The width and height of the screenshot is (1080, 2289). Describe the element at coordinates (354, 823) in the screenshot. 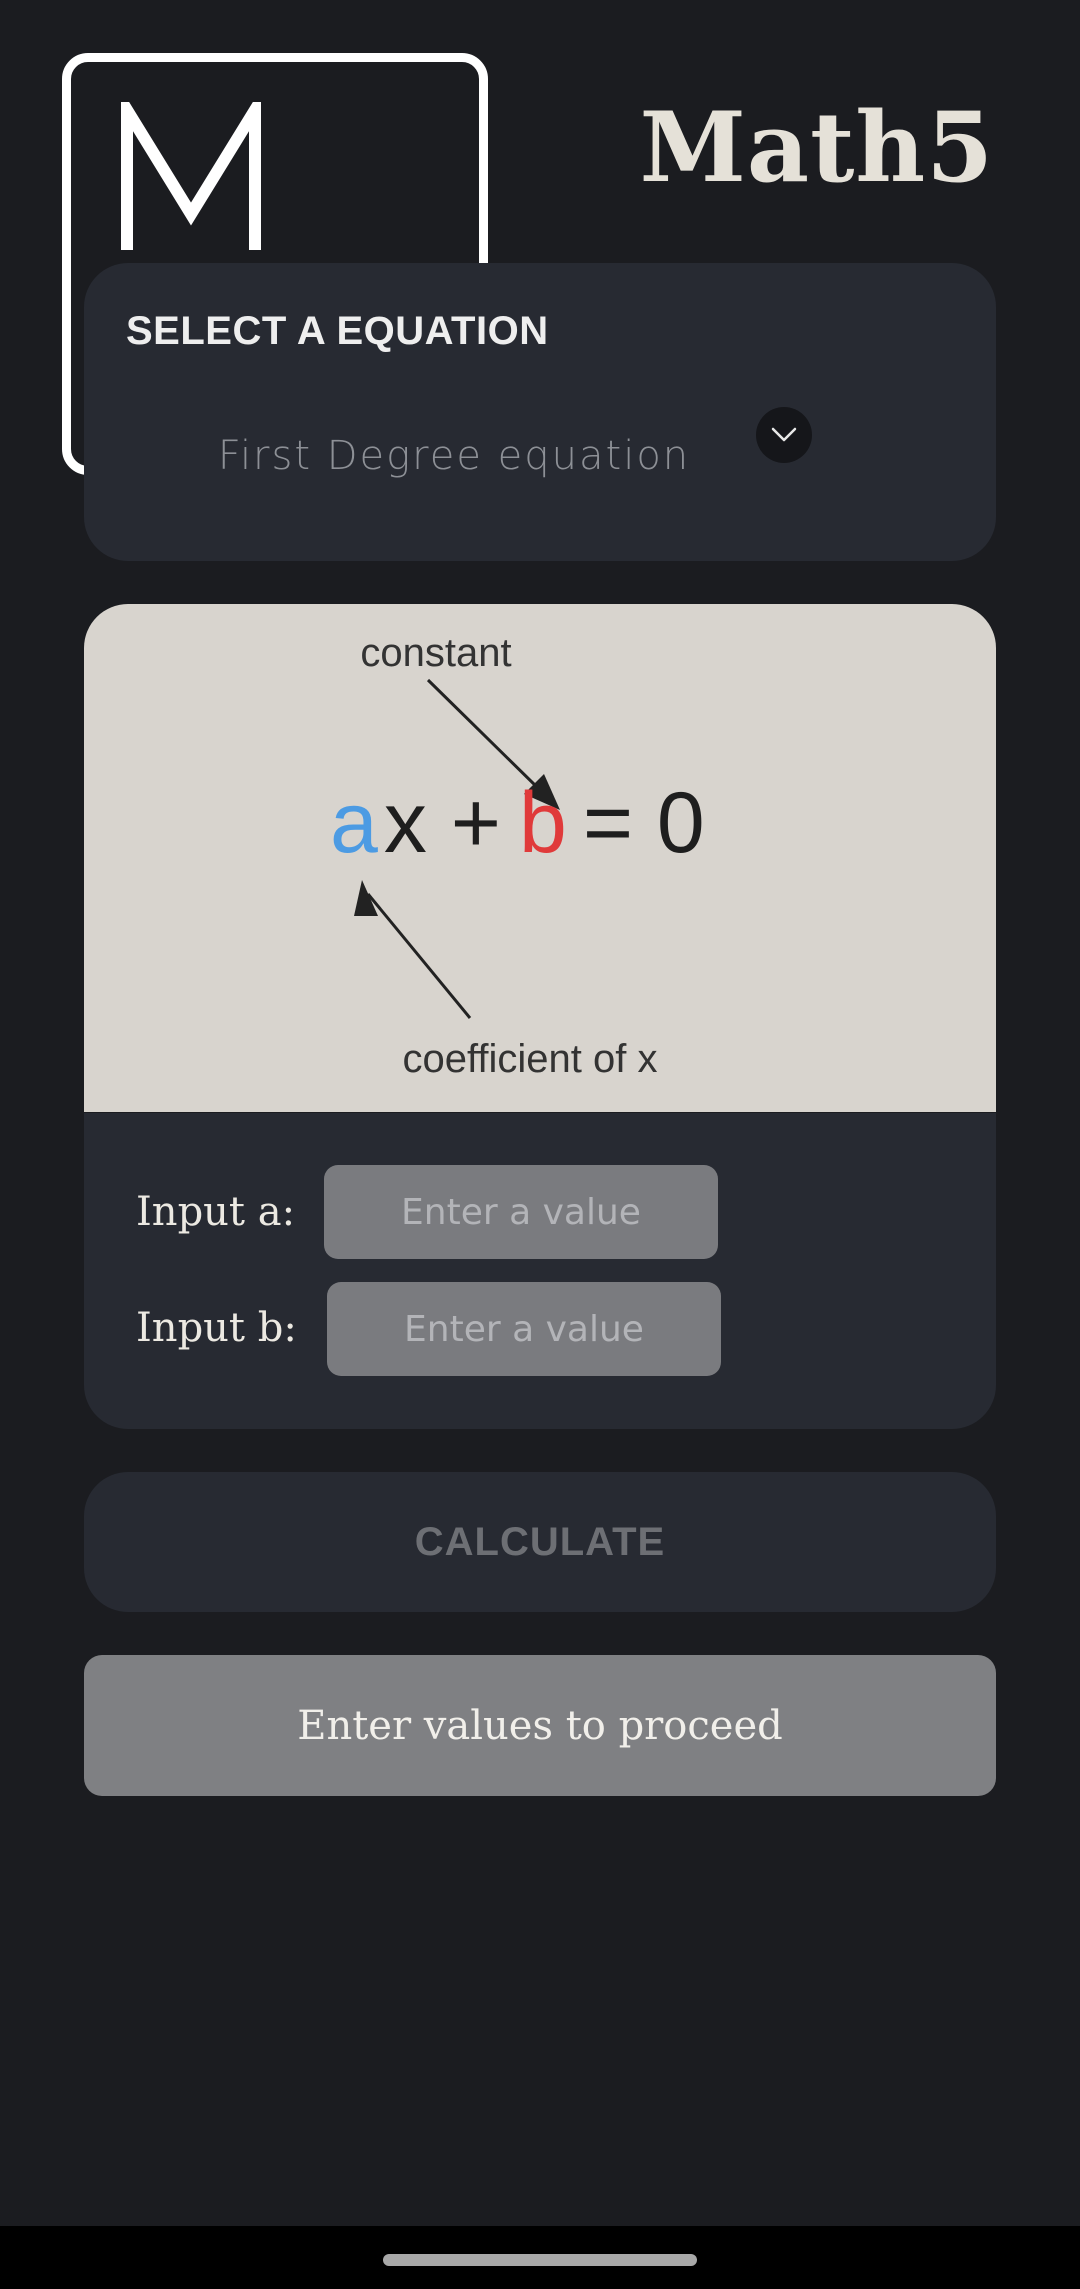

I see `coefficient-a: a` at that location.